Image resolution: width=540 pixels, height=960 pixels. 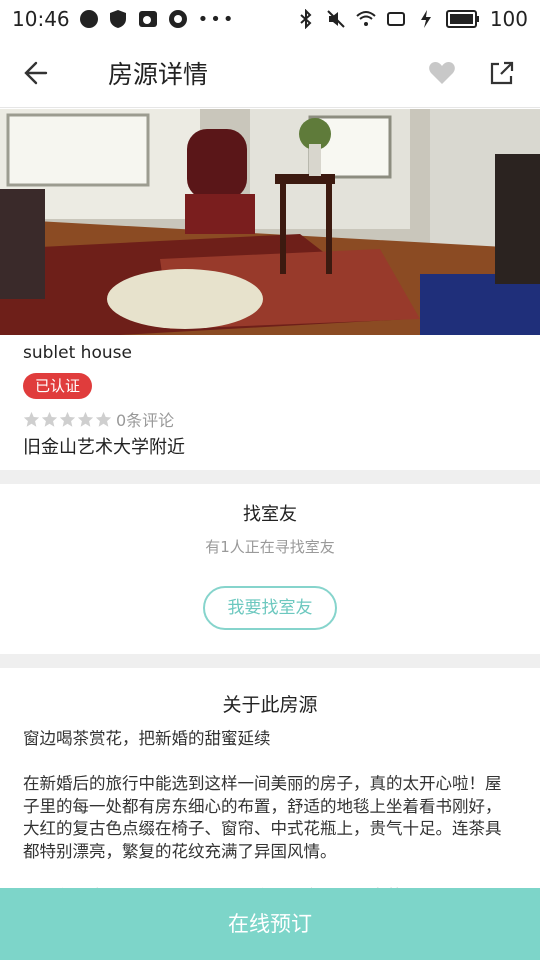 I want to click on share-icon, so click(x=502, y=72).